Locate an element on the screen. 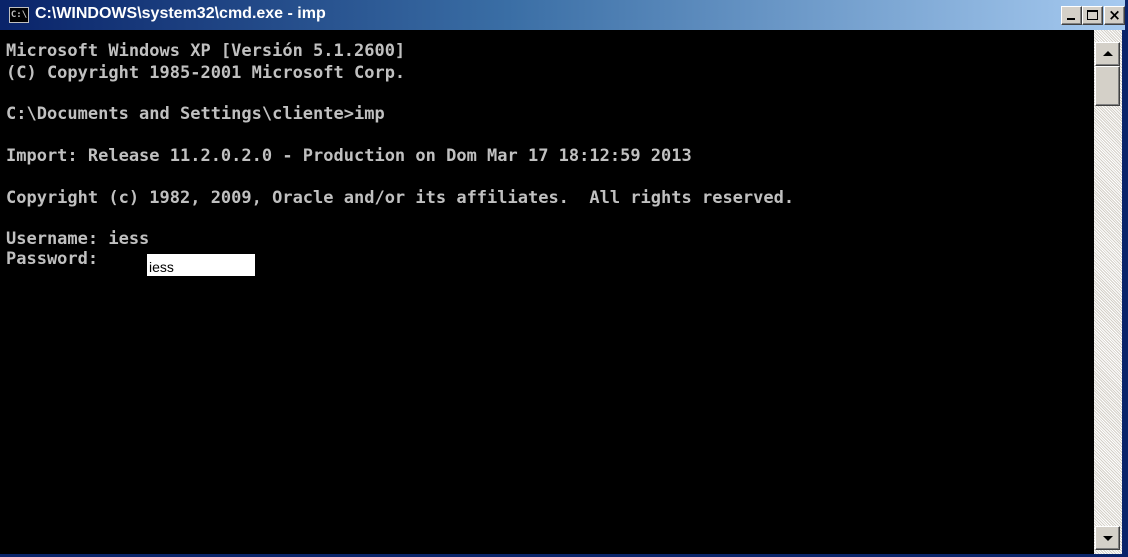 The image size is (1128, 557). vertical-scrollbar is located at coordinates (1108, 292).